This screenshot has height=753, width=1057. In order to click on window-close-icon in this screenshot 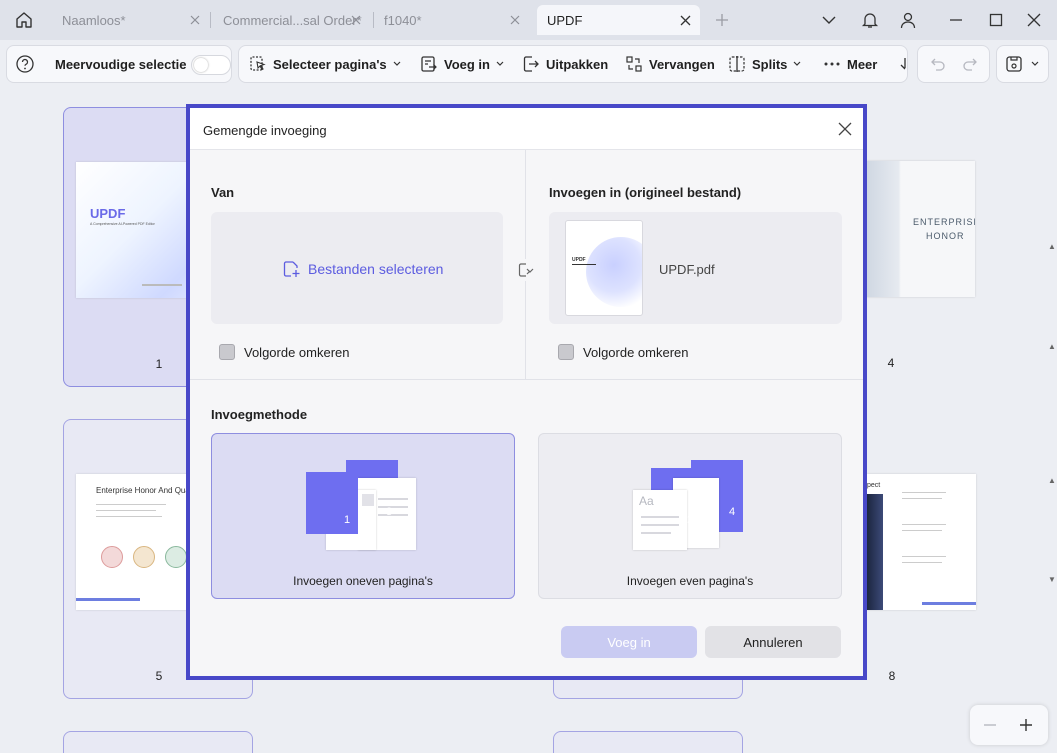, I will do `click(1034, 20)`.